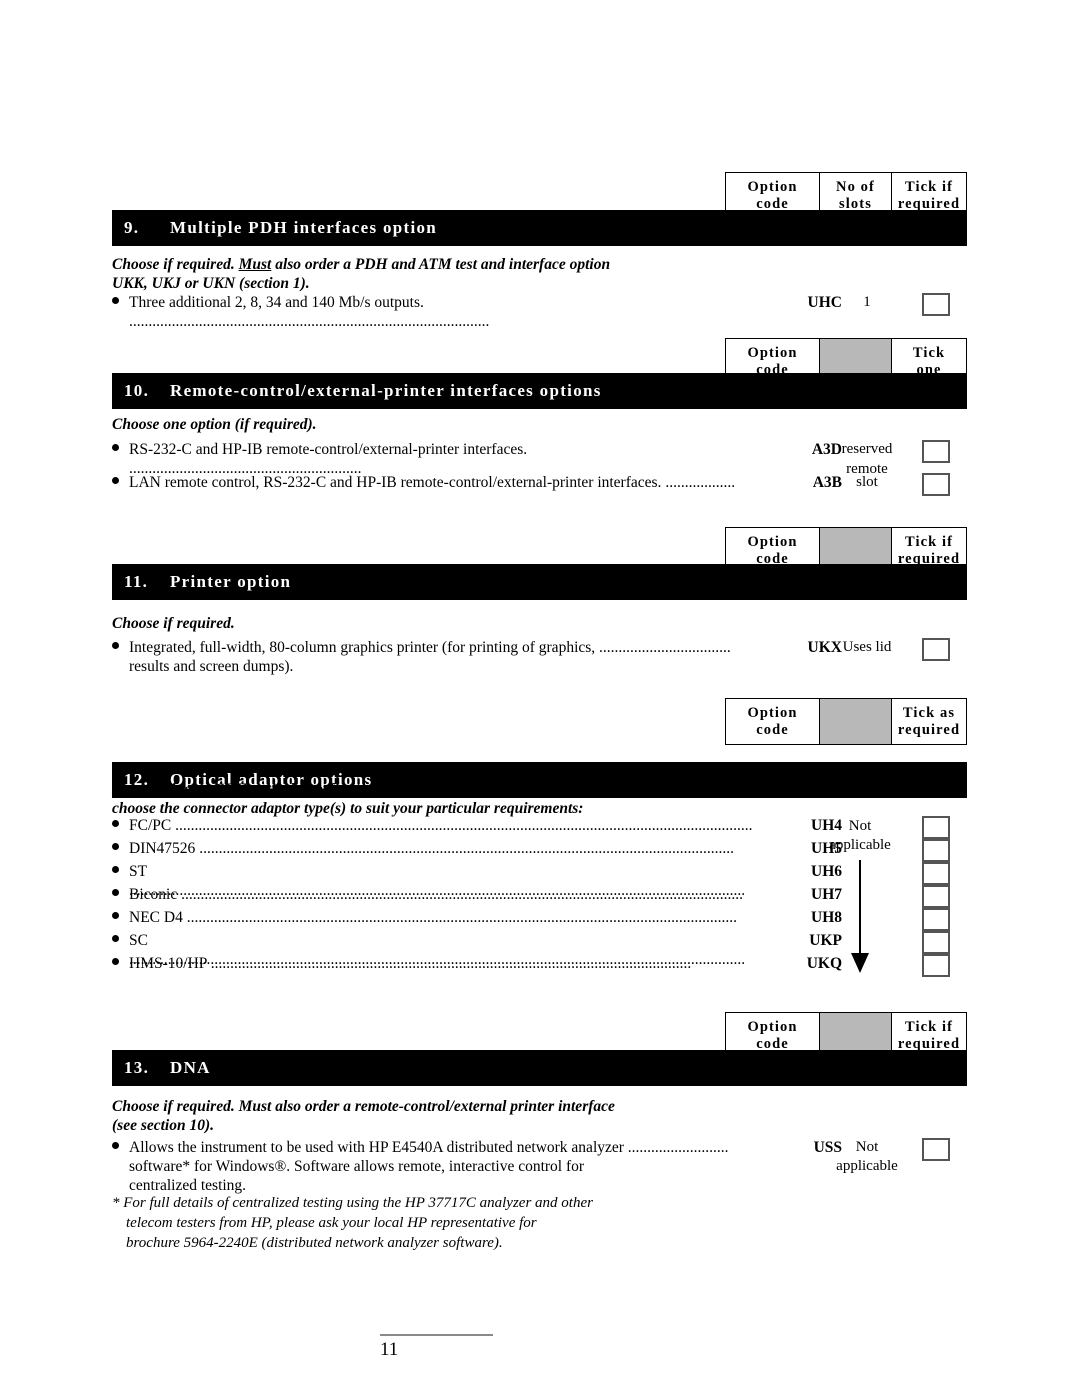 Image resolution: width=1080 pixels, height=1397 pixels. Describe the element at coordinates (211, 666) in the screenshot. I see `option-text-line2: results and screen dumps).` at that location.